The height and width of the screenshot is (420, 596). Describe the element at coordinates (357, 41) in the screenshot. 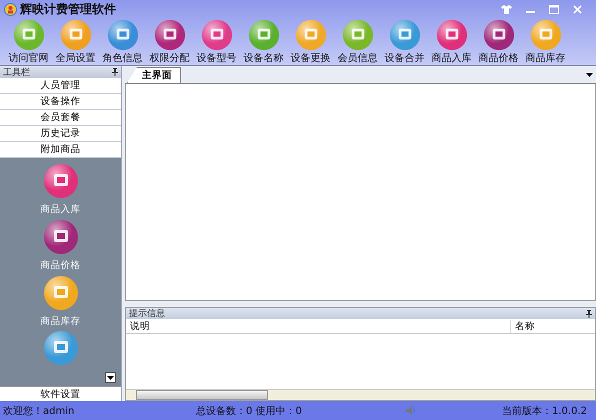

I see `toolbar-button: 会员信息` at that location.